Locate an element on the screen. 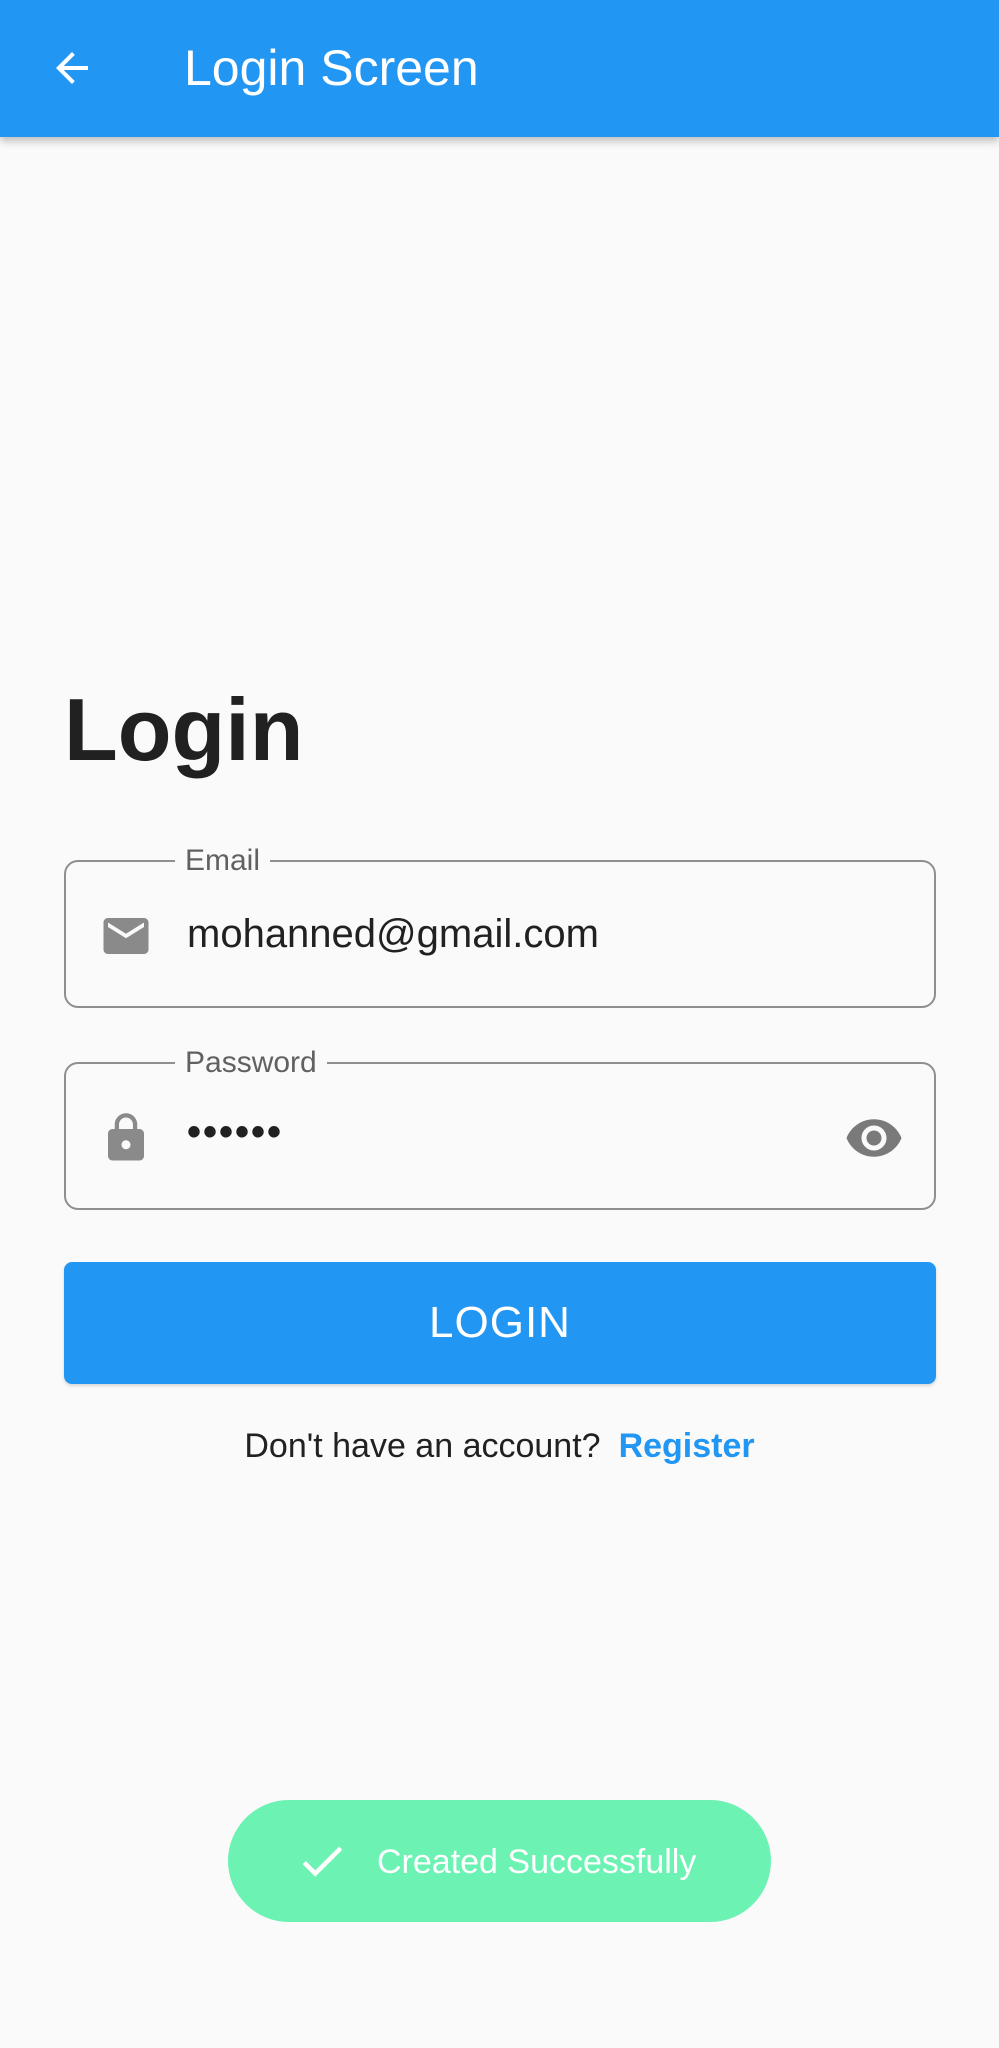 The image size is (999, 2048). arrow-back-icon is located at coordinates (72, 70).